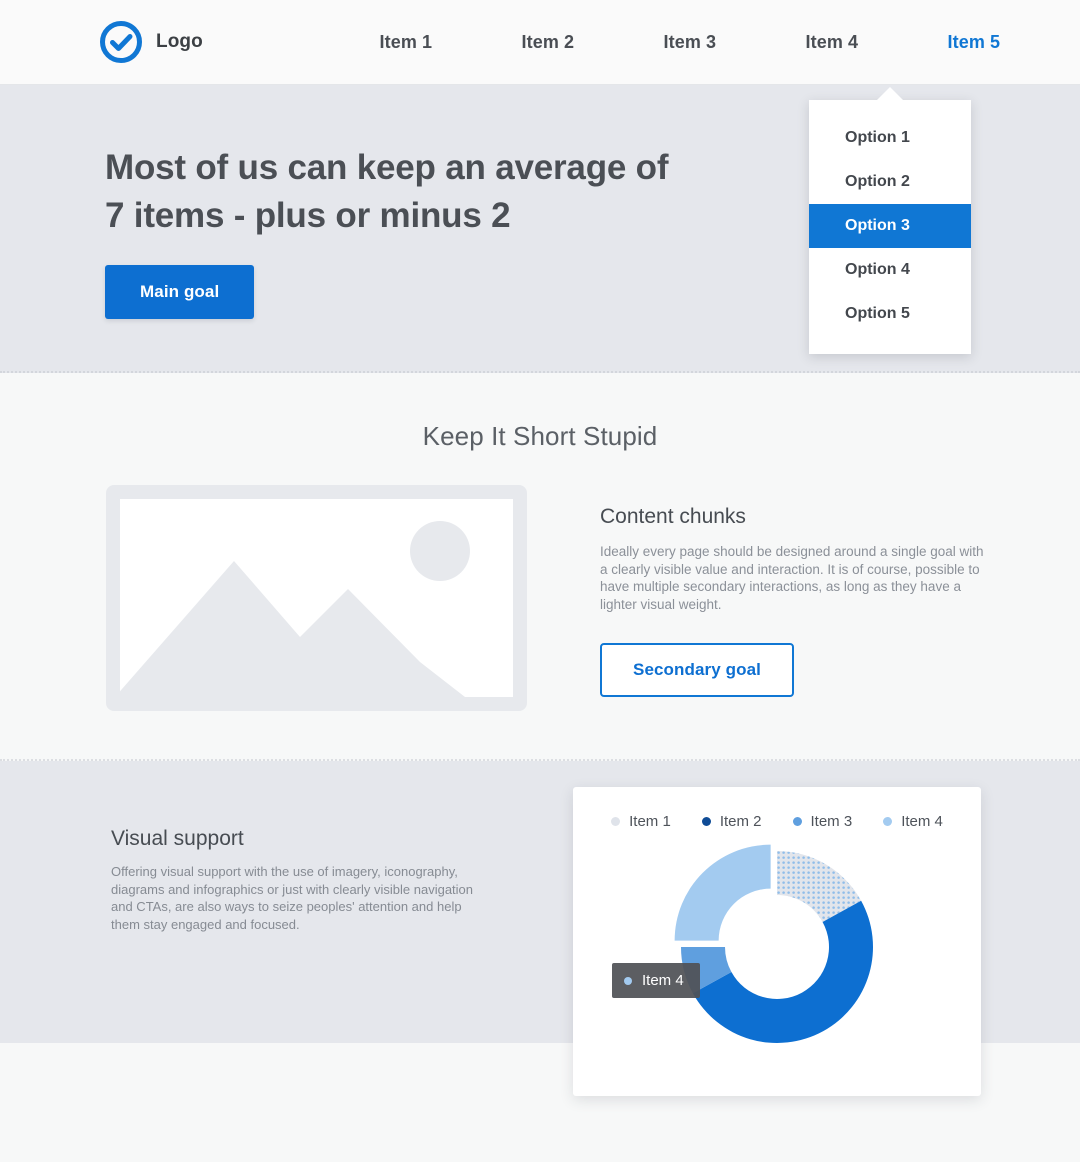 The width and height of the screenshot is (1080, 1162). I want to click on legend-label-4: Item 4, so click(922, 821).